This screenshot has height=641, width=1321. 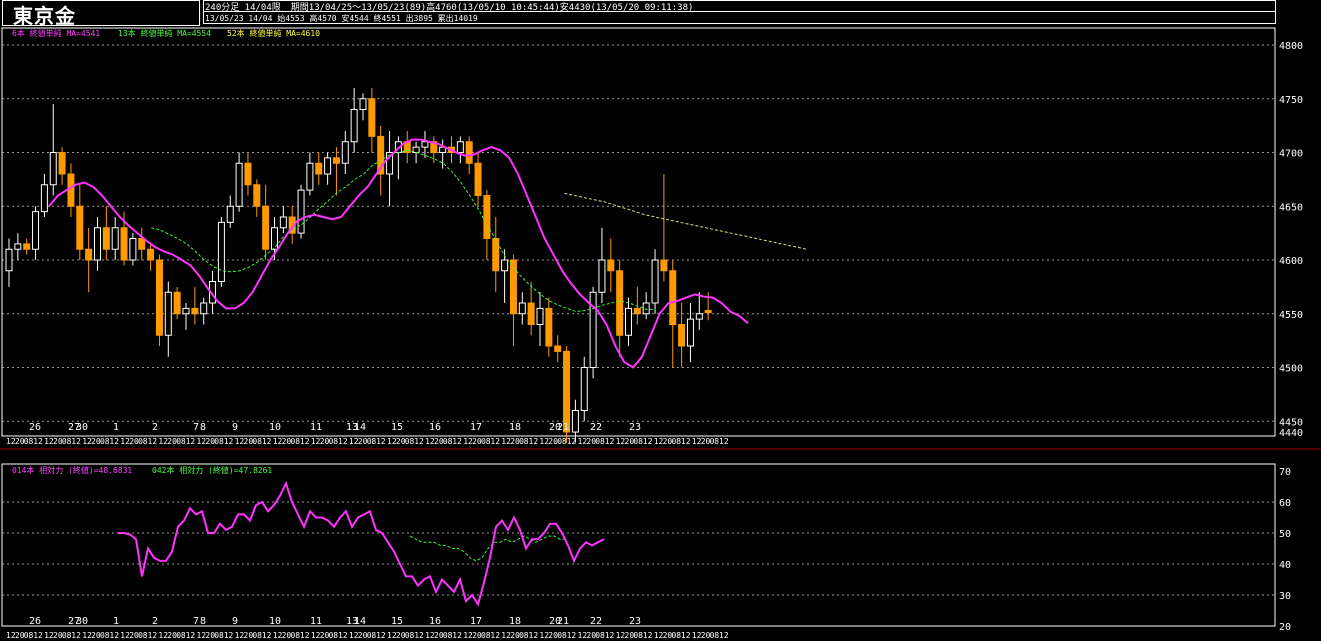 I want to click on rsi-y-tick-label: 70, so click(x=1285, y=472).